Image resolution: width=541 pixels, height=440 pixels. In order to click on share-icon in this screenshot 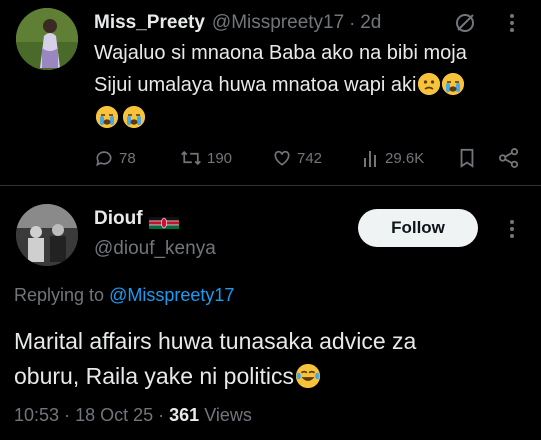, I will do `click(509, 158)`.